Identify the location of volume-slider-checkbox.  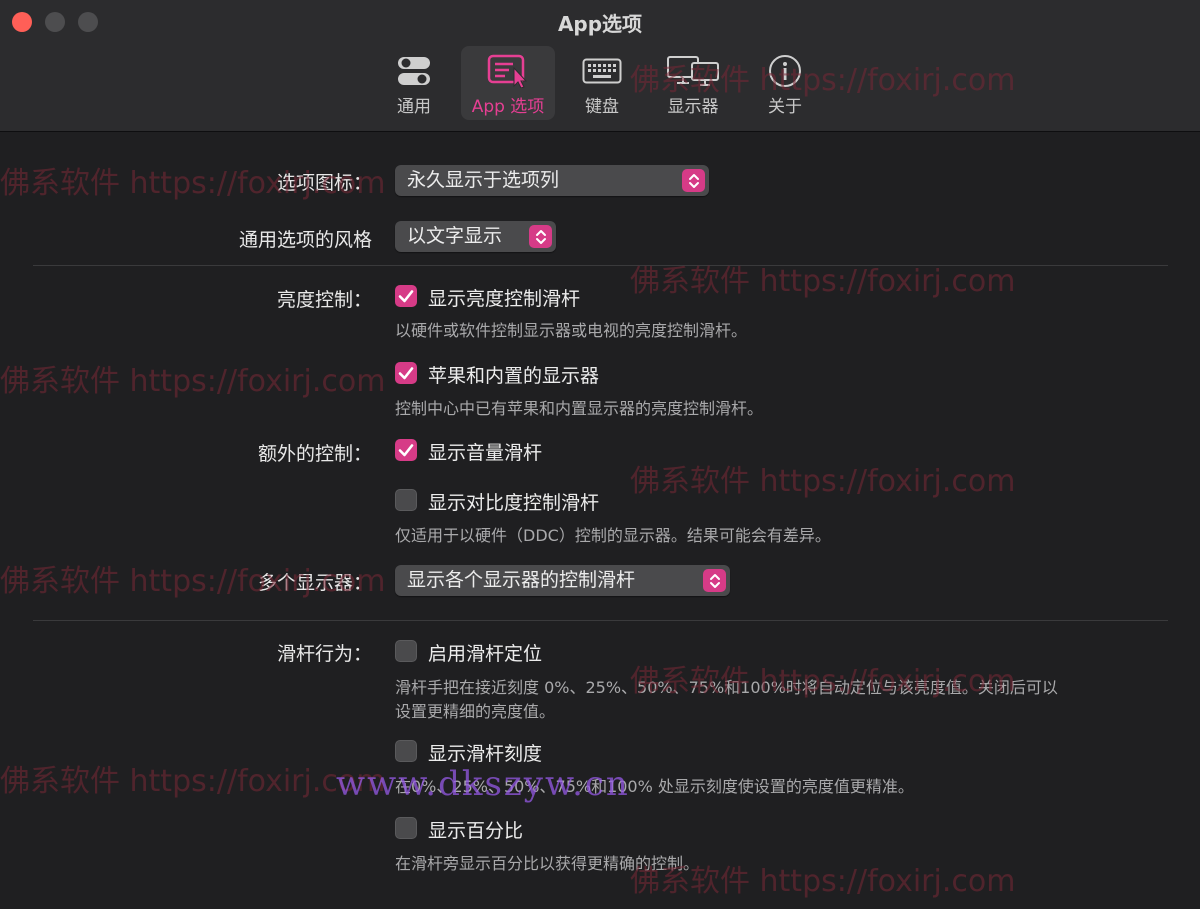
(406, 450).